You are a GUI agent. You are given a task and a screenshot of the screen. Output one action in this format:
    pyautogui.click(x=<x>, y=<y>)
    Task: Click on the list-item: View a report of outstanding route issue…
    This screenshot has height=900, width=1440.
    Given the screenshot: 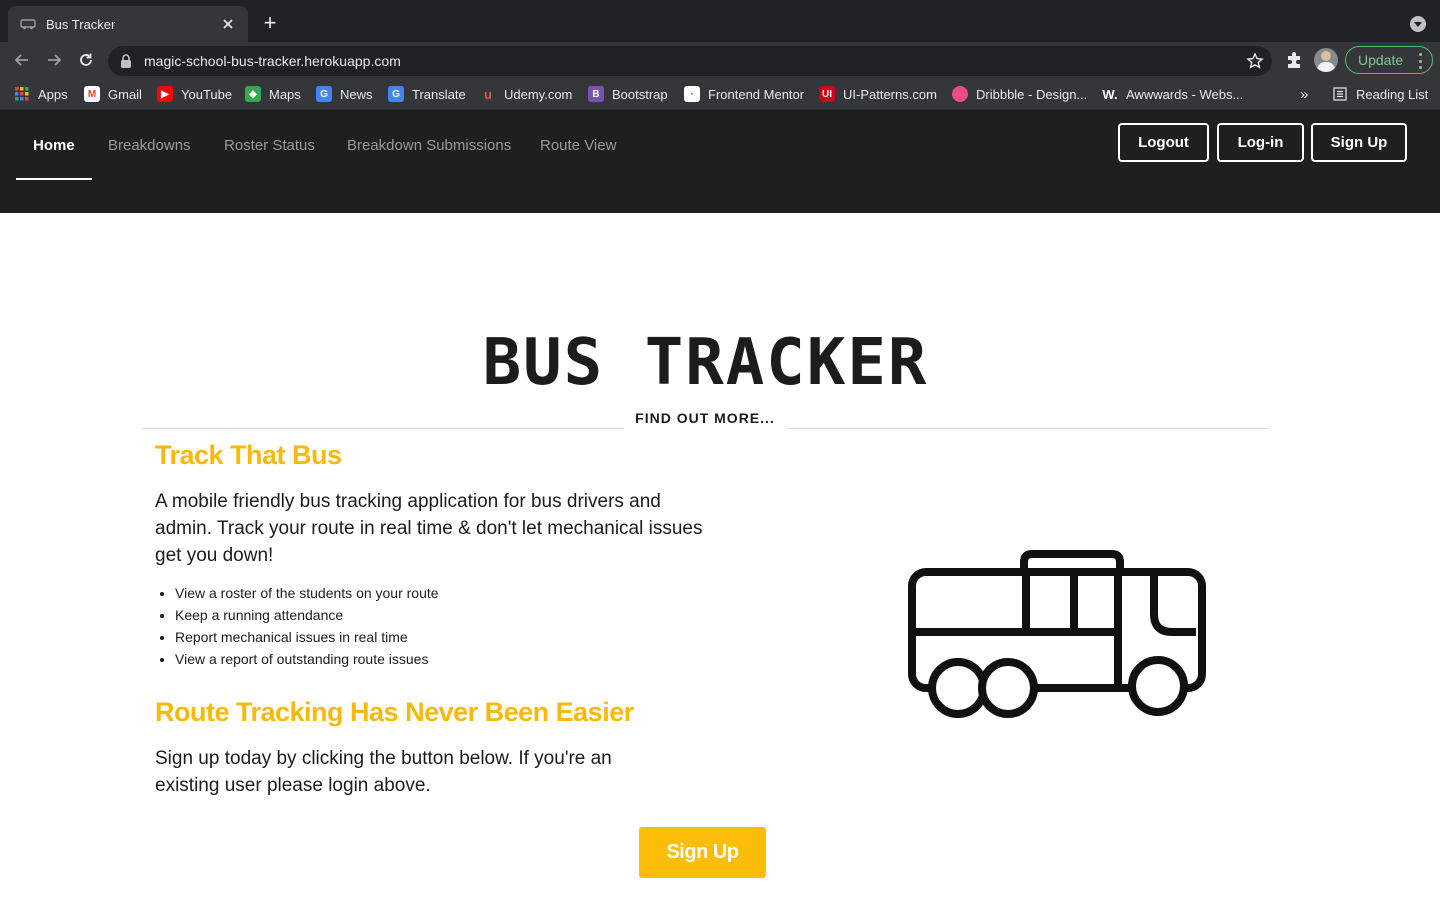 What is the action you would take?
    pyautogui.click(x=307, y=659)
    